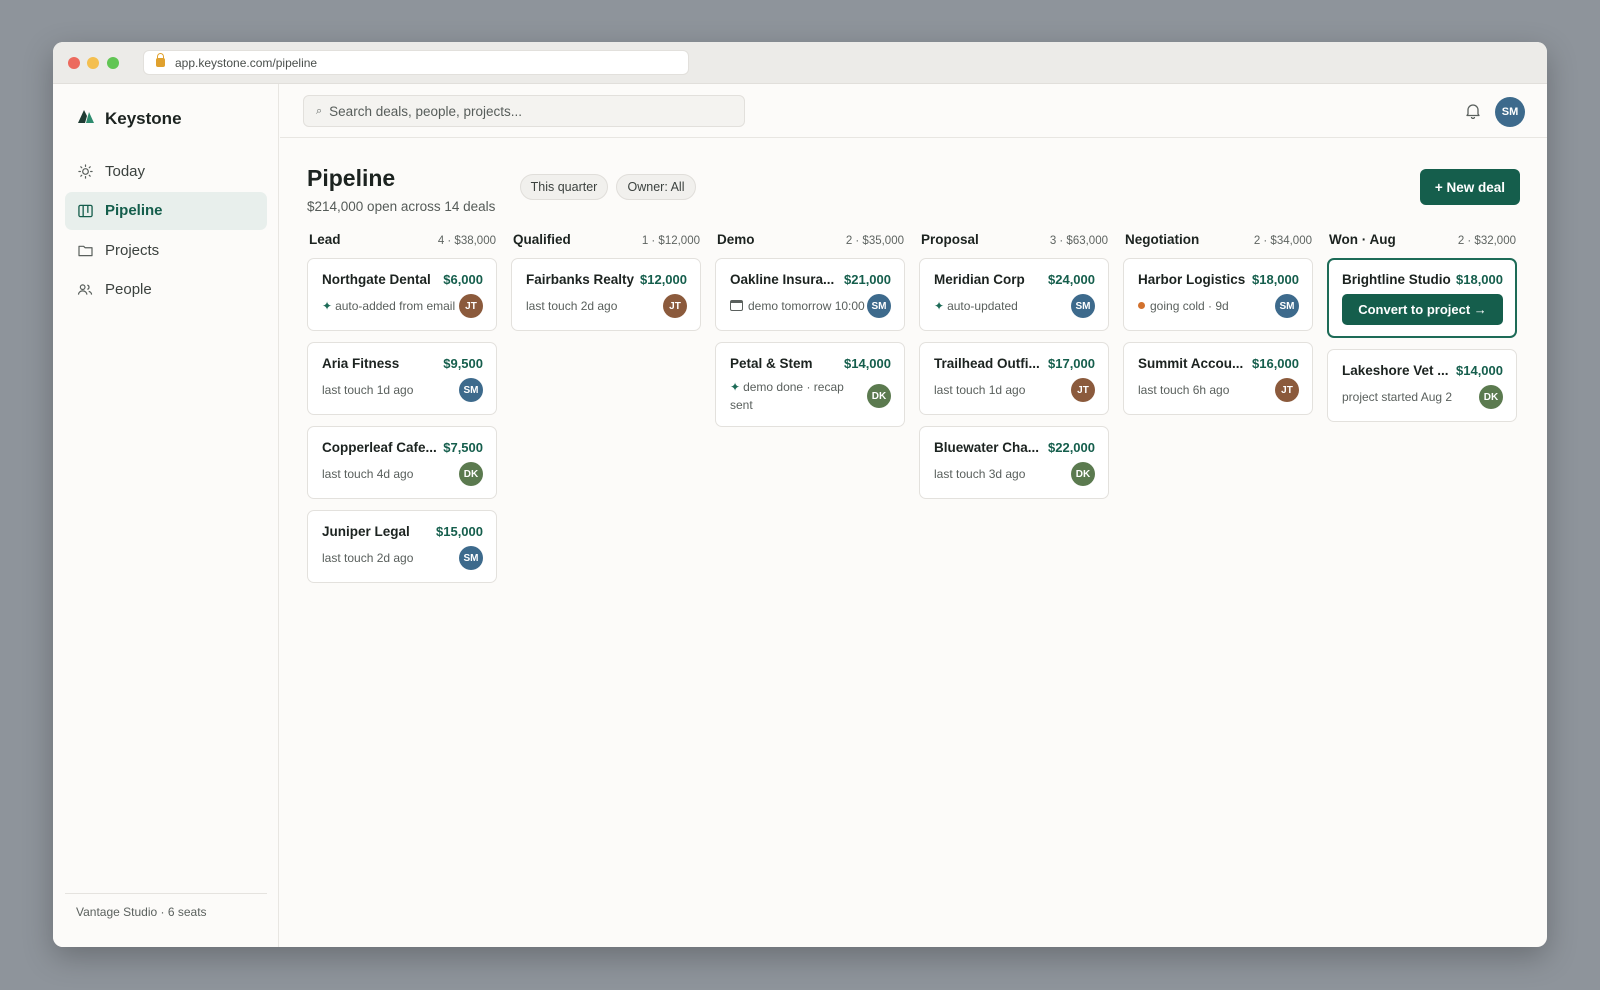 The image size is (1600, 990). What do you see at coordinates (1192, 279) in the screenshot?
I see `deal-name: Harbor Logistics` at bounding box center [1192, 279].